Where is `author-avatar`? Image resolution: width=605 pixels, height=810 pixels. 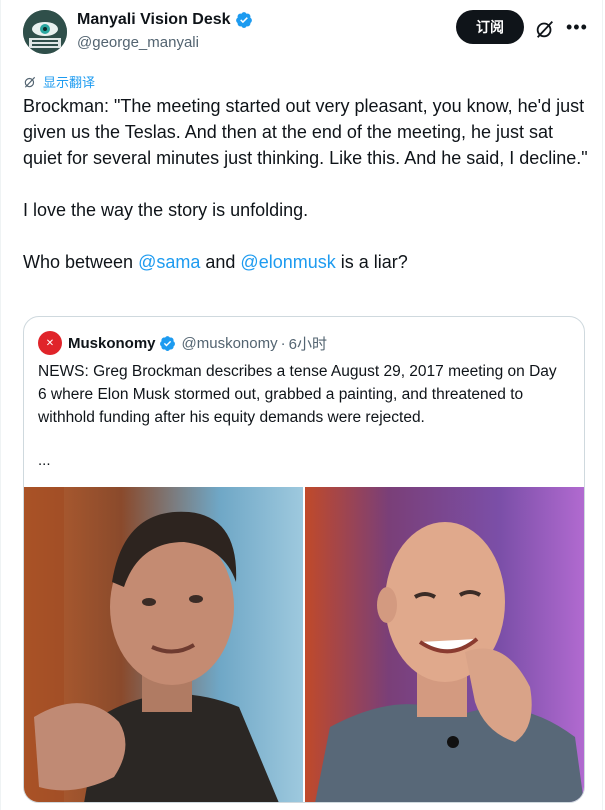
author-avatar is located at coordinates (45, 32).